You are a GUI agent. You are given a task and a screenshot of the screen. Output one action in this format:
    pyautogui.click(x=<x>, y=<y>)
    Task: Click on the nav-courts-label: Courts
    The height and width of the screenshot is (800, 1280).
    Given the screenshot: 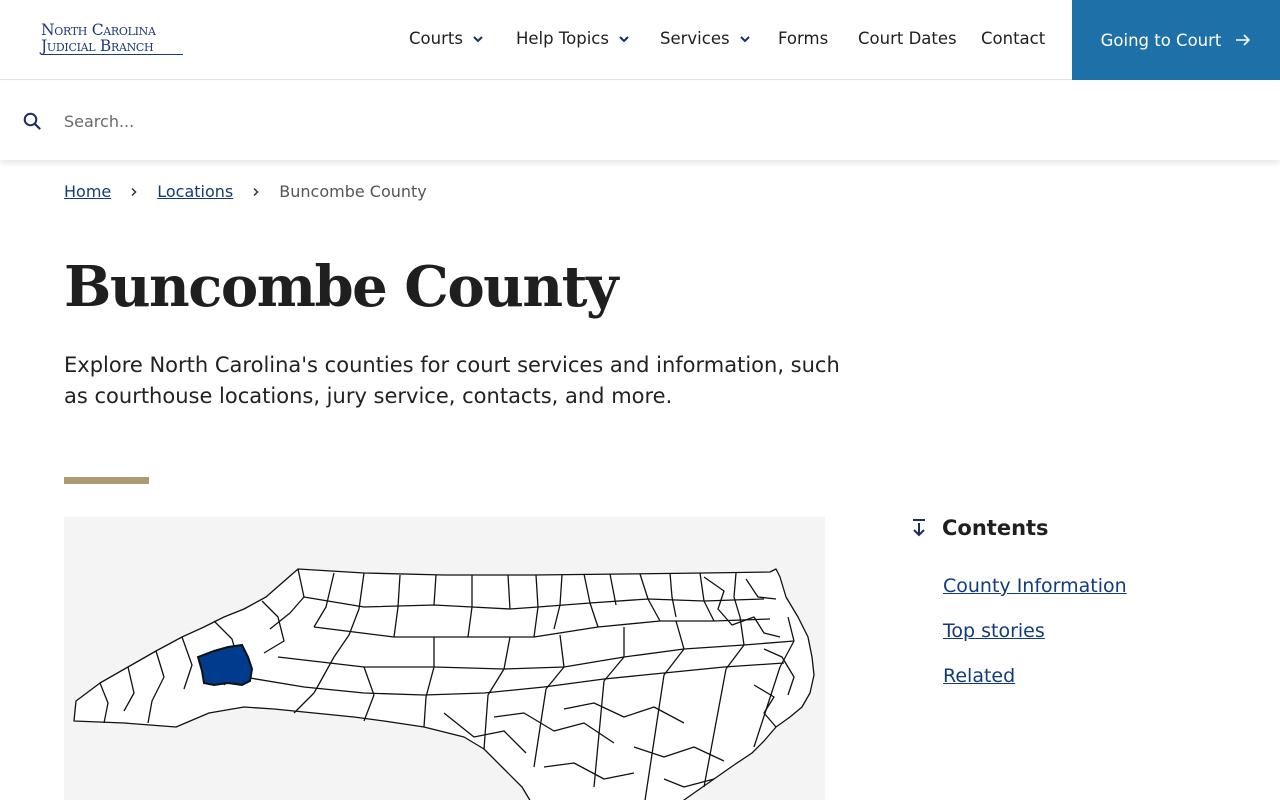 What is the action you would take?
    pyautogui.click(x=436, y=38)
    